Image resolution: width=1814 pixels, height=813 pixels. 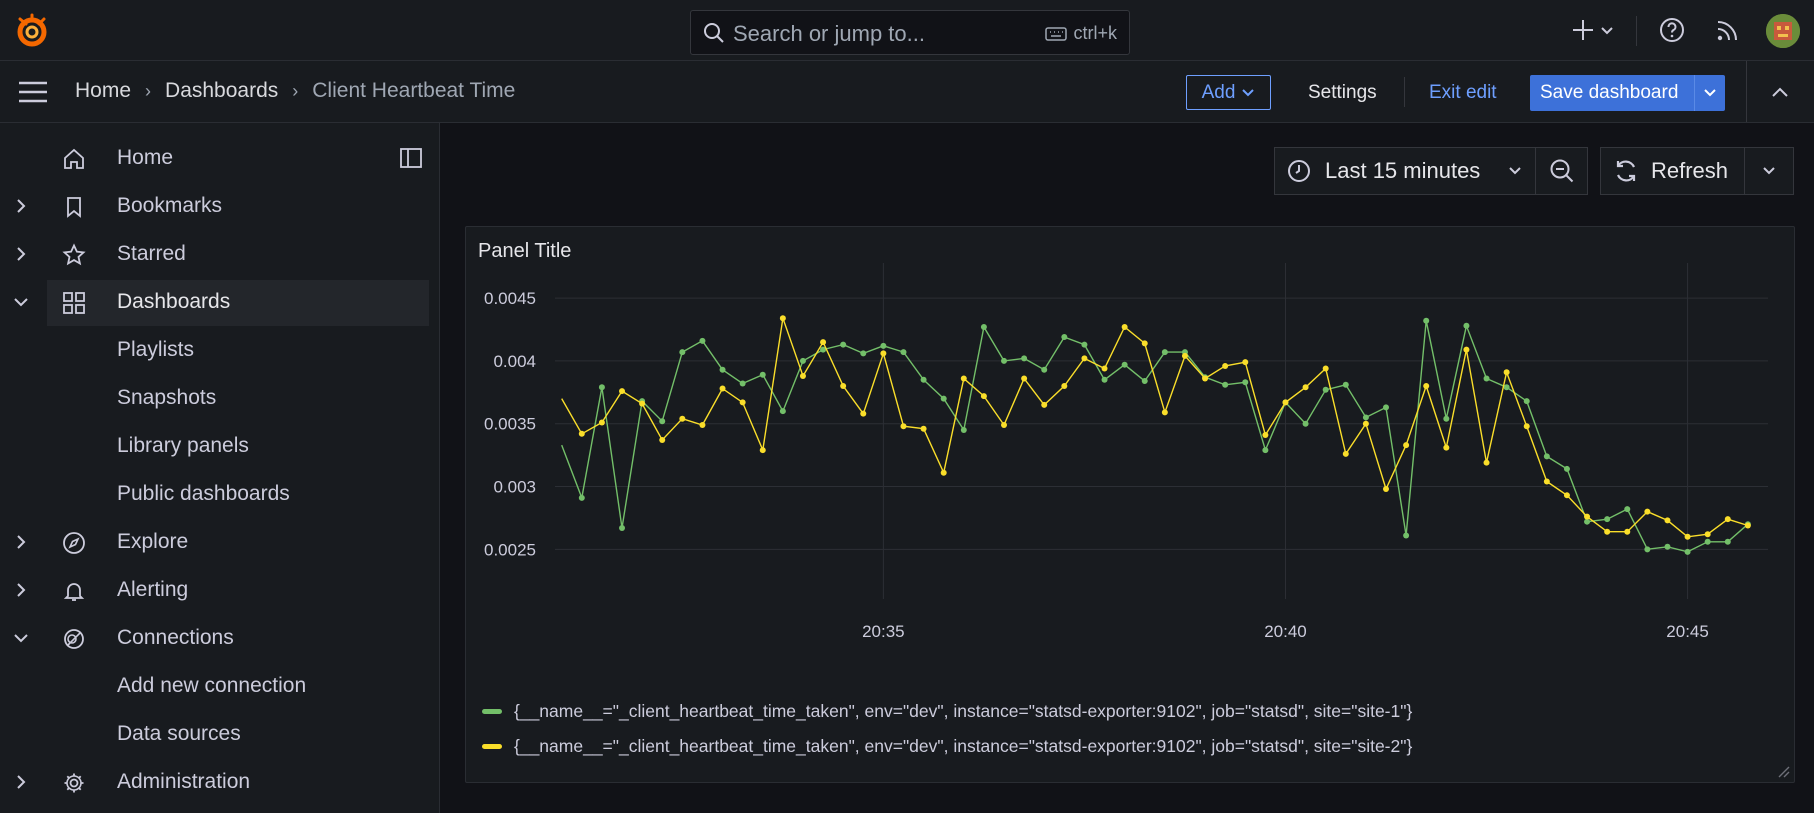 I want to click on add-button: Add, so click(x=1228, y=92).